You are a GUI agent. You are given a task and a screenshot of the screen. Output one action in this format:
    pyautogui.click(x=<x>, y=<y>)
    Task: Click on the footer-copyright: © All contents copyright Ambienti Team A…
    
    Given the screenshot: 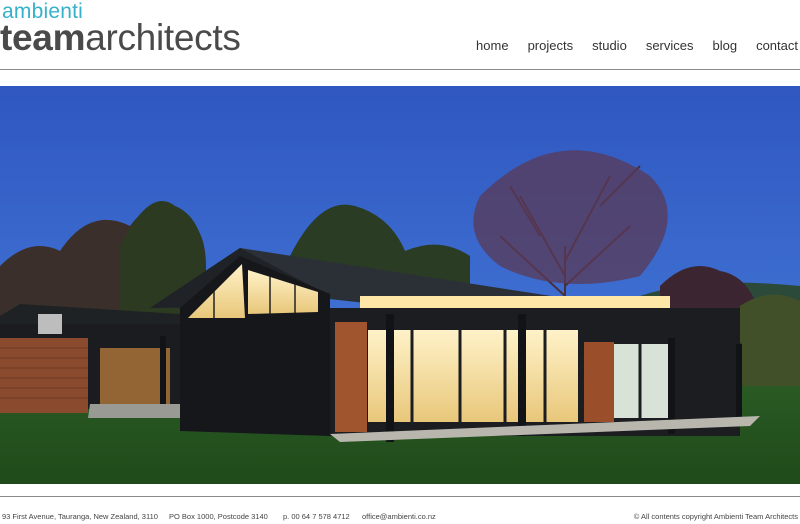 What is the action you would take?
    pyautogui.click(x=715, y=516)
    